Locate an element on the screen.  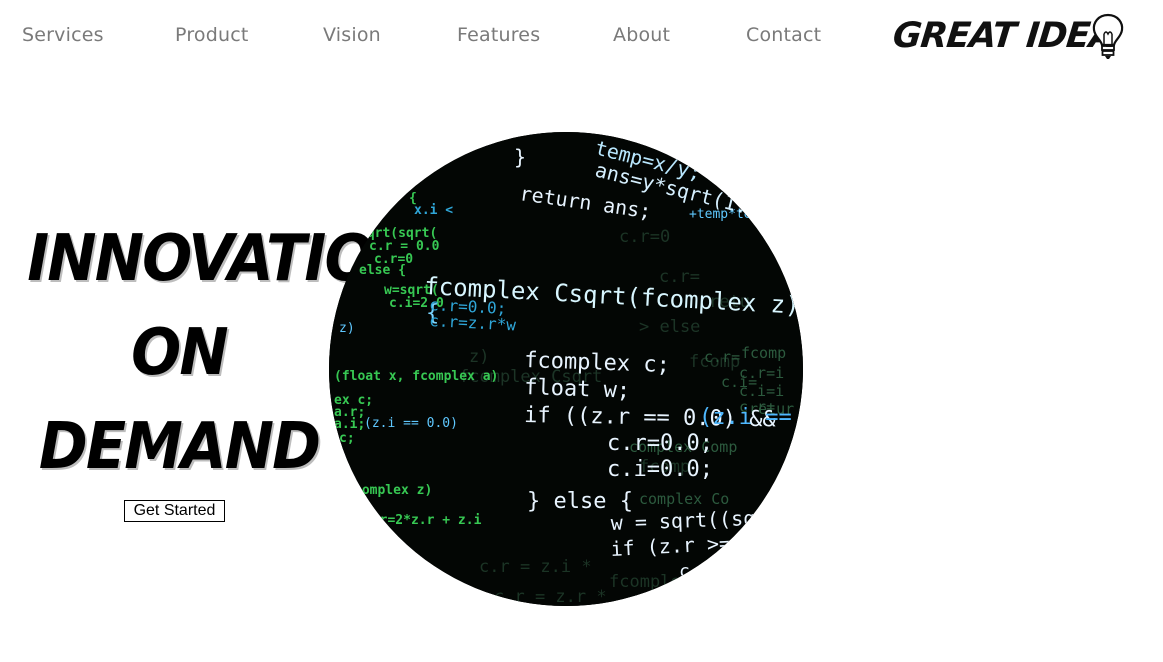
headline-line-3: DEMAND is located at coordinates (179, 447).